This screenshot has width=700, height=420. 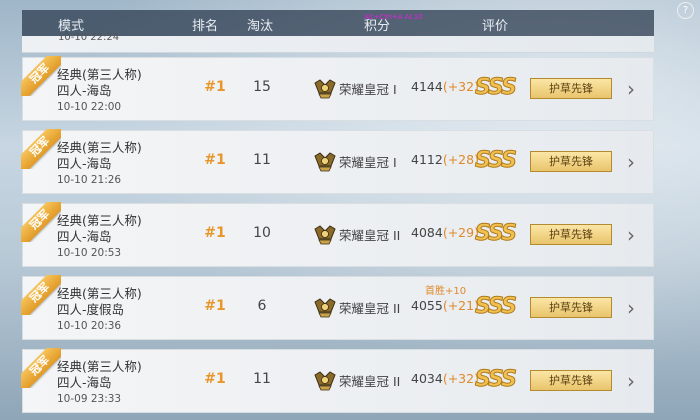 I want to click on match-time: 10-10 22:24, so click(x=89, y=37).